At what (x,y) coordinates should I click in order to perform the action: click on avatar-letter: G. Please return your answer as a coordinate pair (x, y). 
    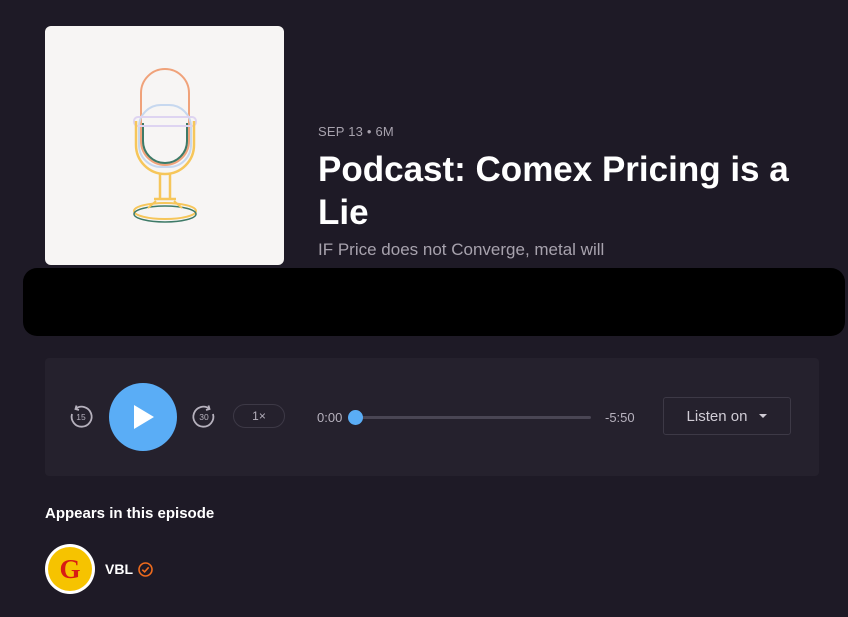
    Looking at the image, I should click on (70, 569).